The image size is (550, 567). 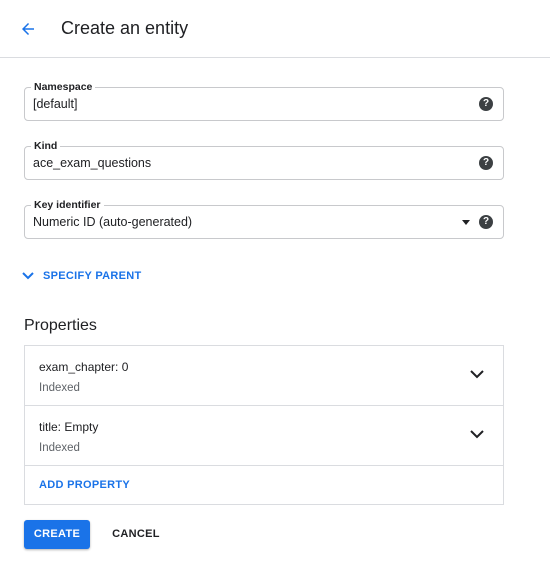 What do you see at coordinates (264, 436) in the screenshot?
I see `property-row: title: Empty Indexed` at bounding box center [264, 436].